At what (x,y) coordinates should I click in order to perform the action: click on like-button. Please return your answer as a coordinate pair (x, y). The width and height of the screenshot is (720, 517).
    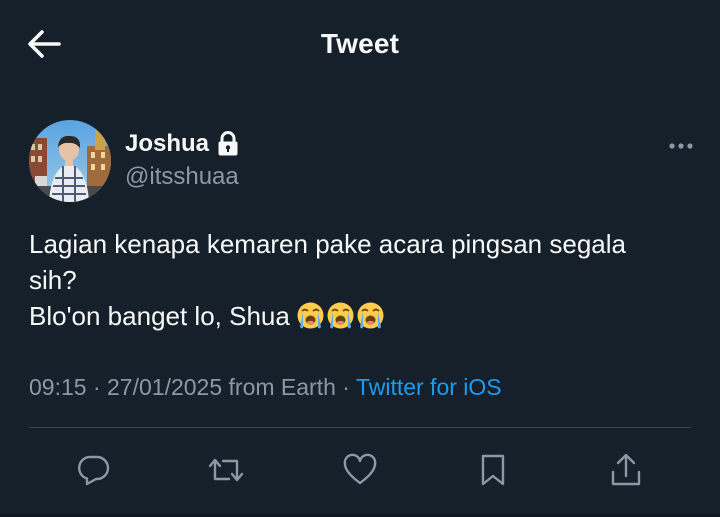
    Looking at the image, I should click on (360, 472).